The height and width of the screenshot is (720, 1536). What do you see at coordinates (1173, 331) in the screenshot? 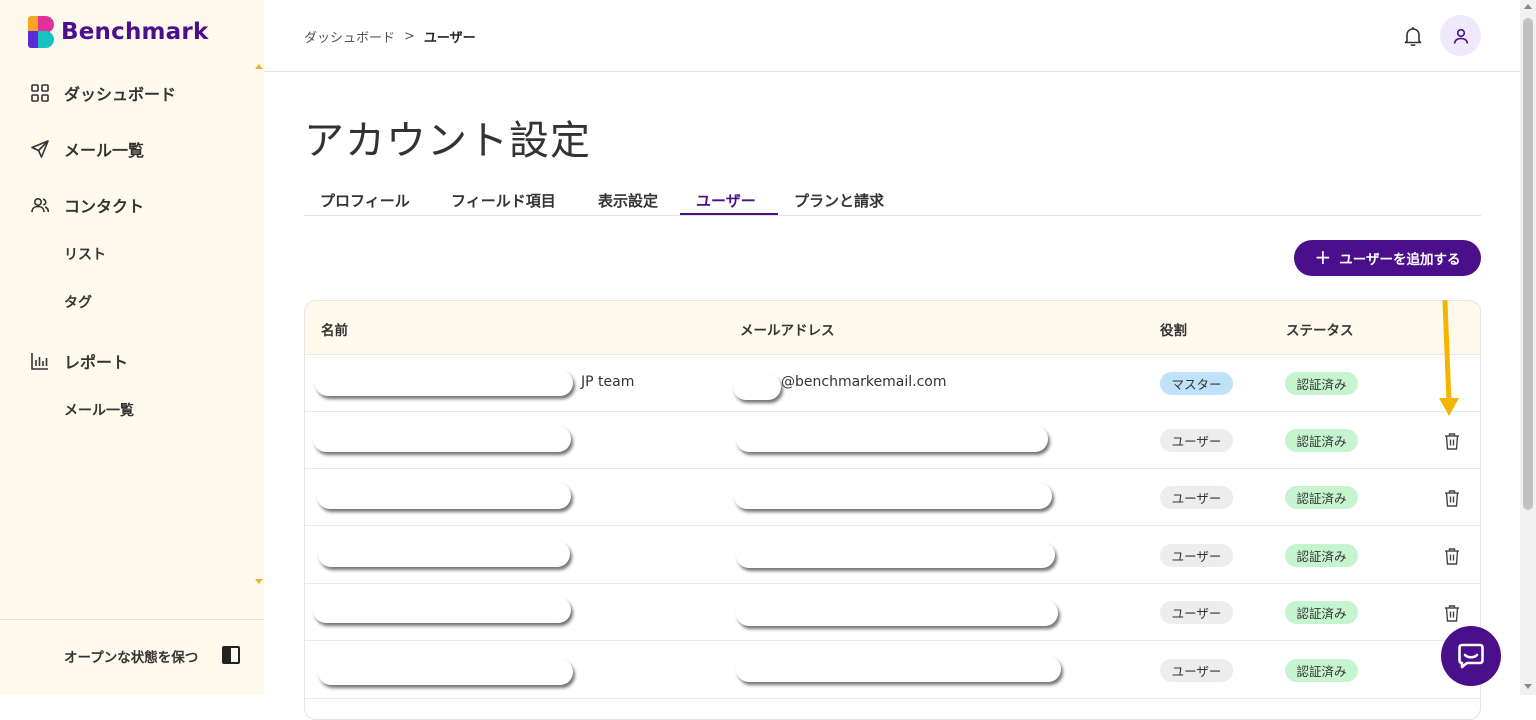
I see `column-header-role: 役割` at bounding box center [1173, 331].